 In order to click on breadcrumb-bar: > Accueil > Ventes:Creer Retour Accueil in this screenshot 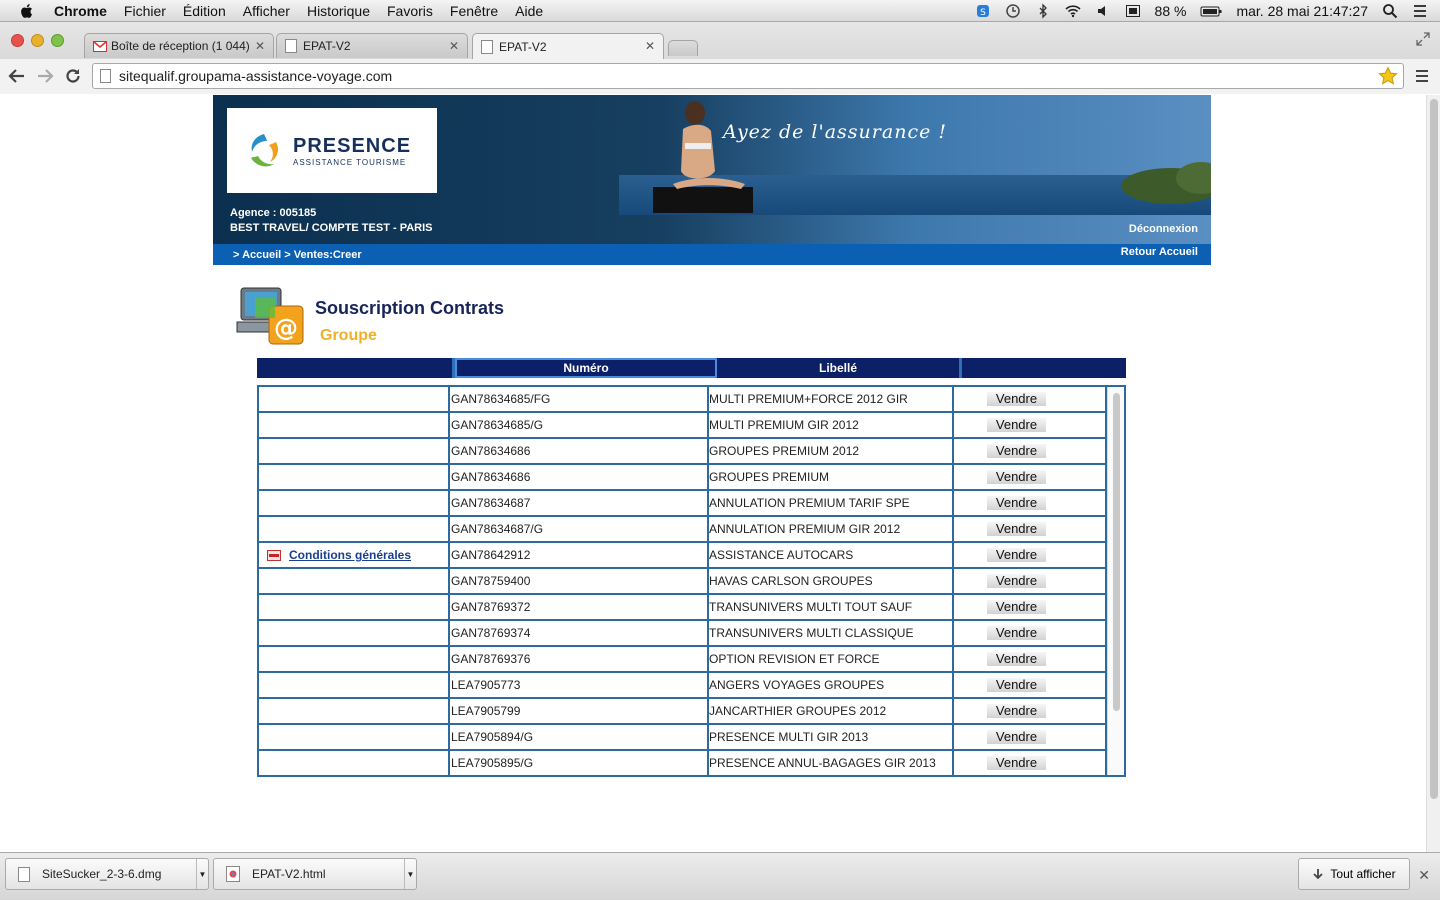, I will do `click(712, 254)`.